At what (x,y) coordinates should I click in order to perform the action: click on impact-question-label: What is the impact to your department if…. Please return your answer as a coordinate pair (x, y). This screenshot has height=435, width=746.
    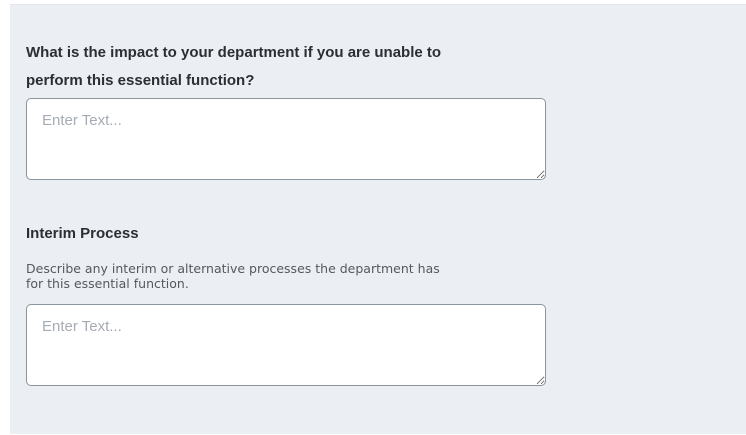
    Looking at the image, I should click on (234, 66).